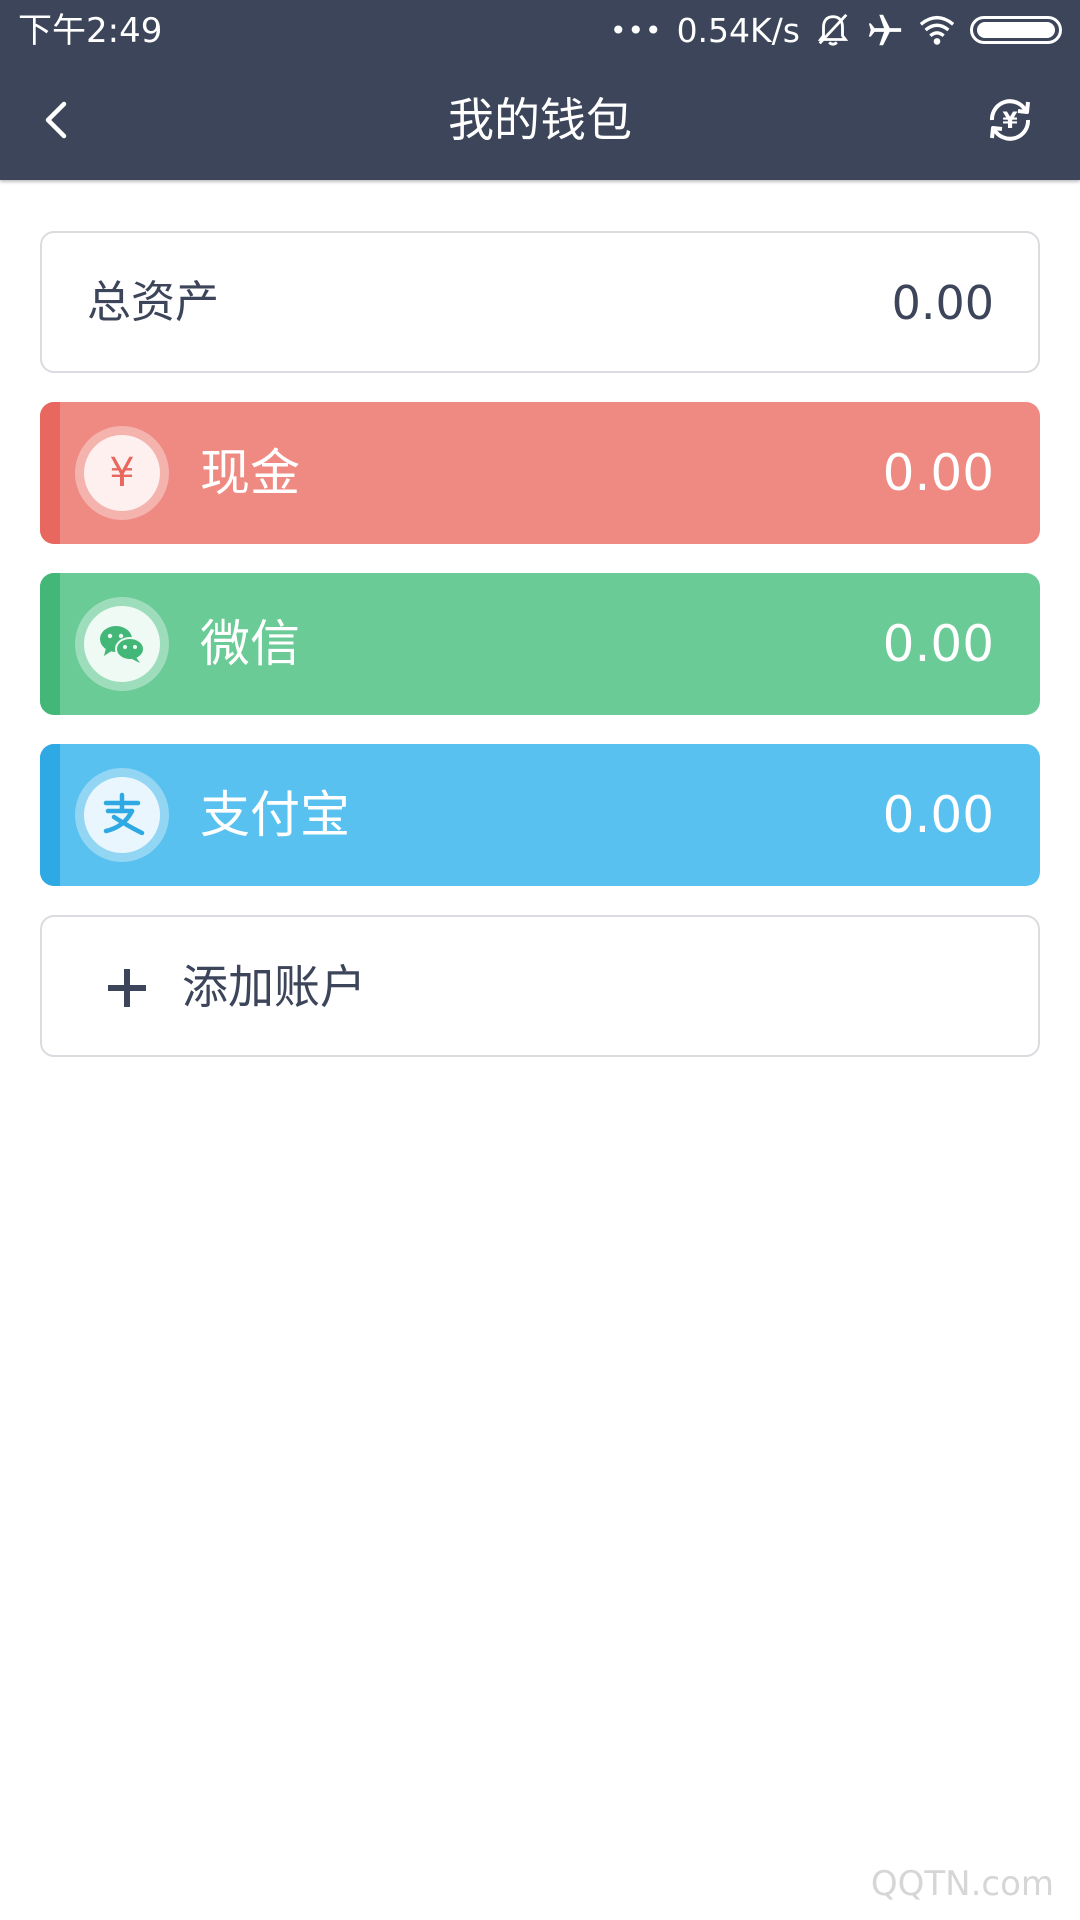 Image resolution: width=1080 pixels, height=1920 pixels. Describe the element at coordinates (122, 815) in the screenshot. I see `alipay-icon` at that location.